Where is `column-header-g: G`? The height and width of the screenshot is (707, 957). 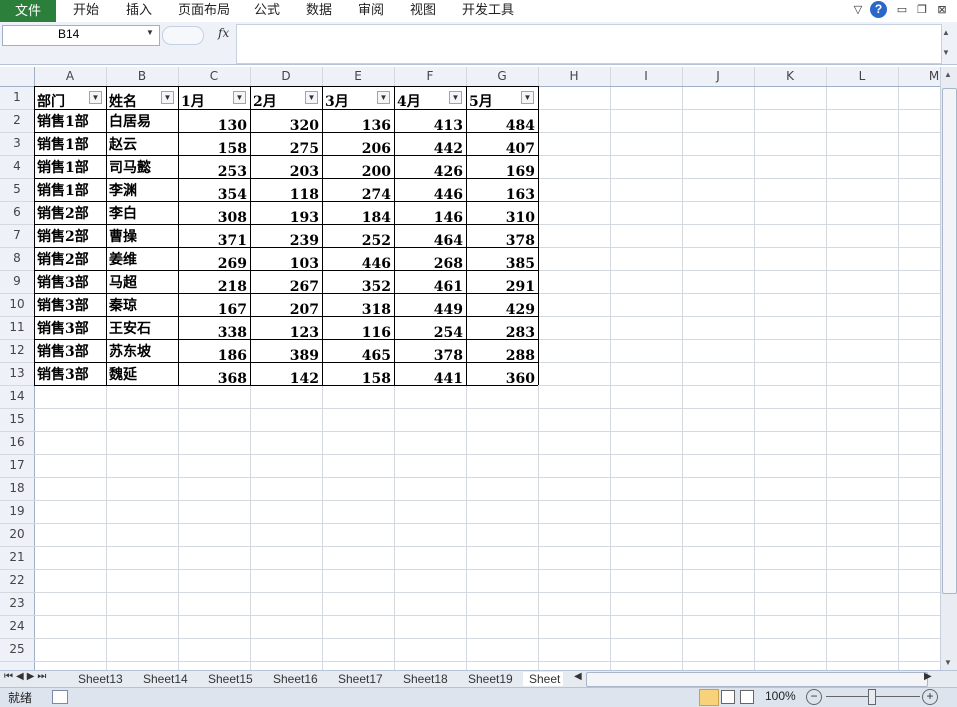
column-header-g: G is located at coordinates (502, 76).